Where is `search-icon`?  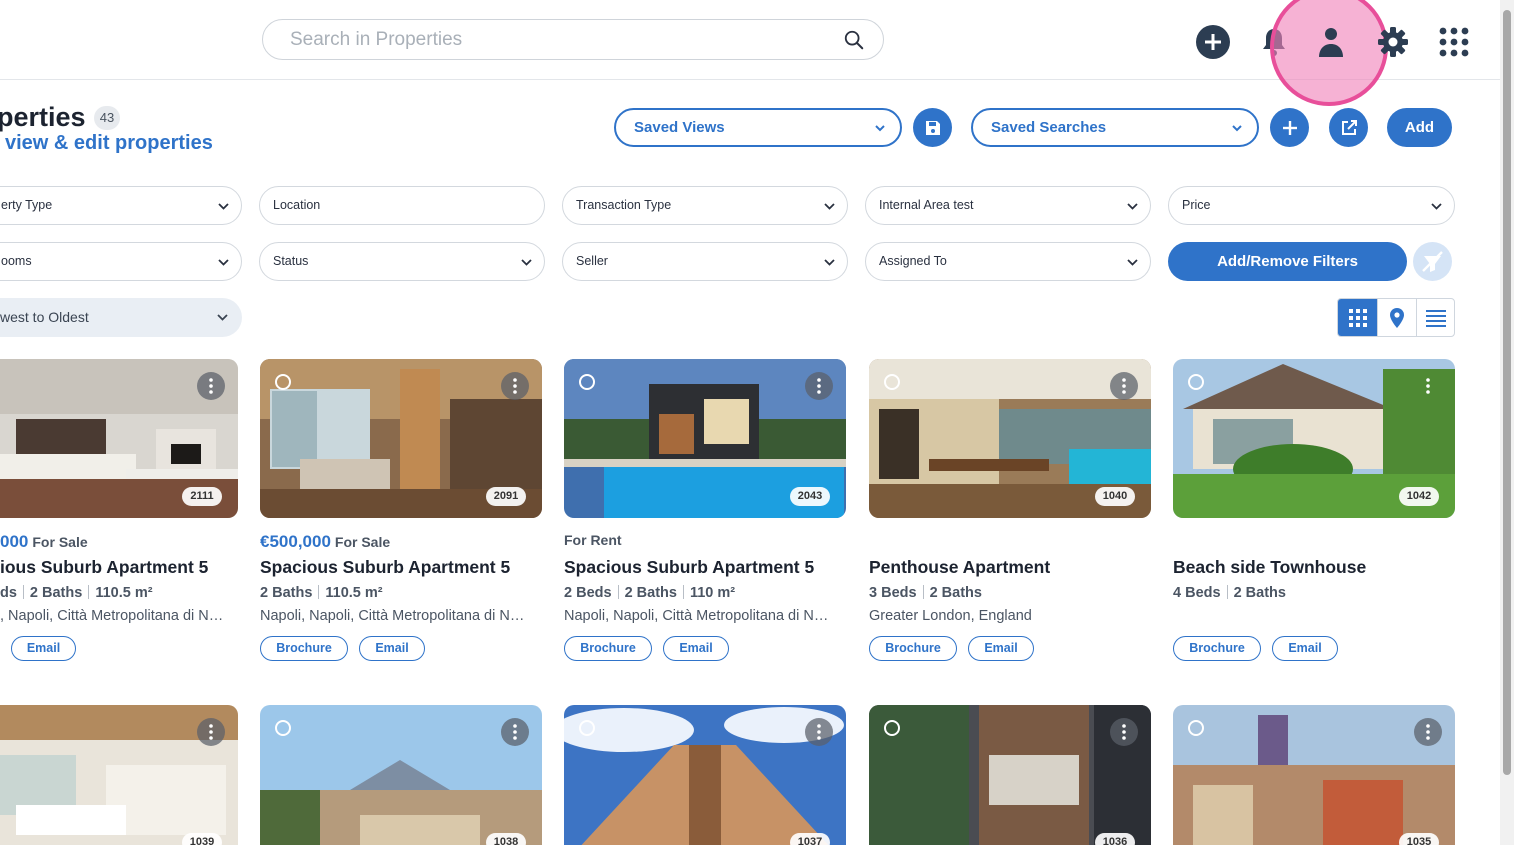 search-icon is located at coordinates (854, 40).